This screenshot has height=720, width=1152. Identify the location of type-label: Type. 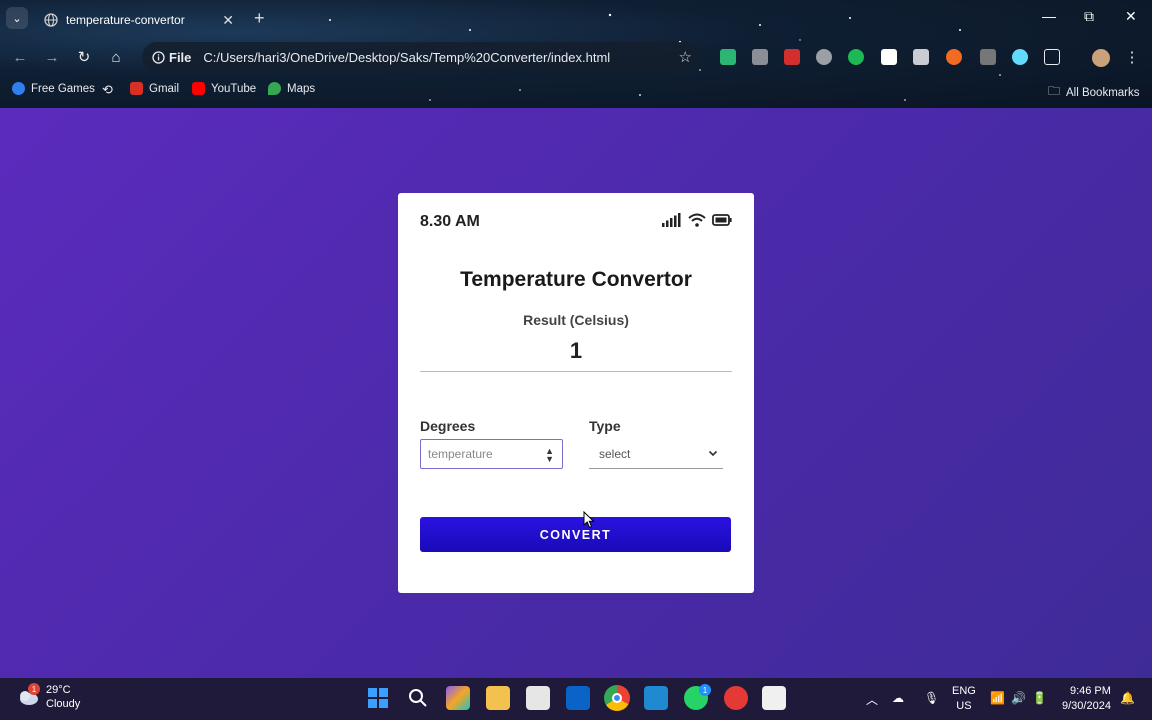
(605, 426).